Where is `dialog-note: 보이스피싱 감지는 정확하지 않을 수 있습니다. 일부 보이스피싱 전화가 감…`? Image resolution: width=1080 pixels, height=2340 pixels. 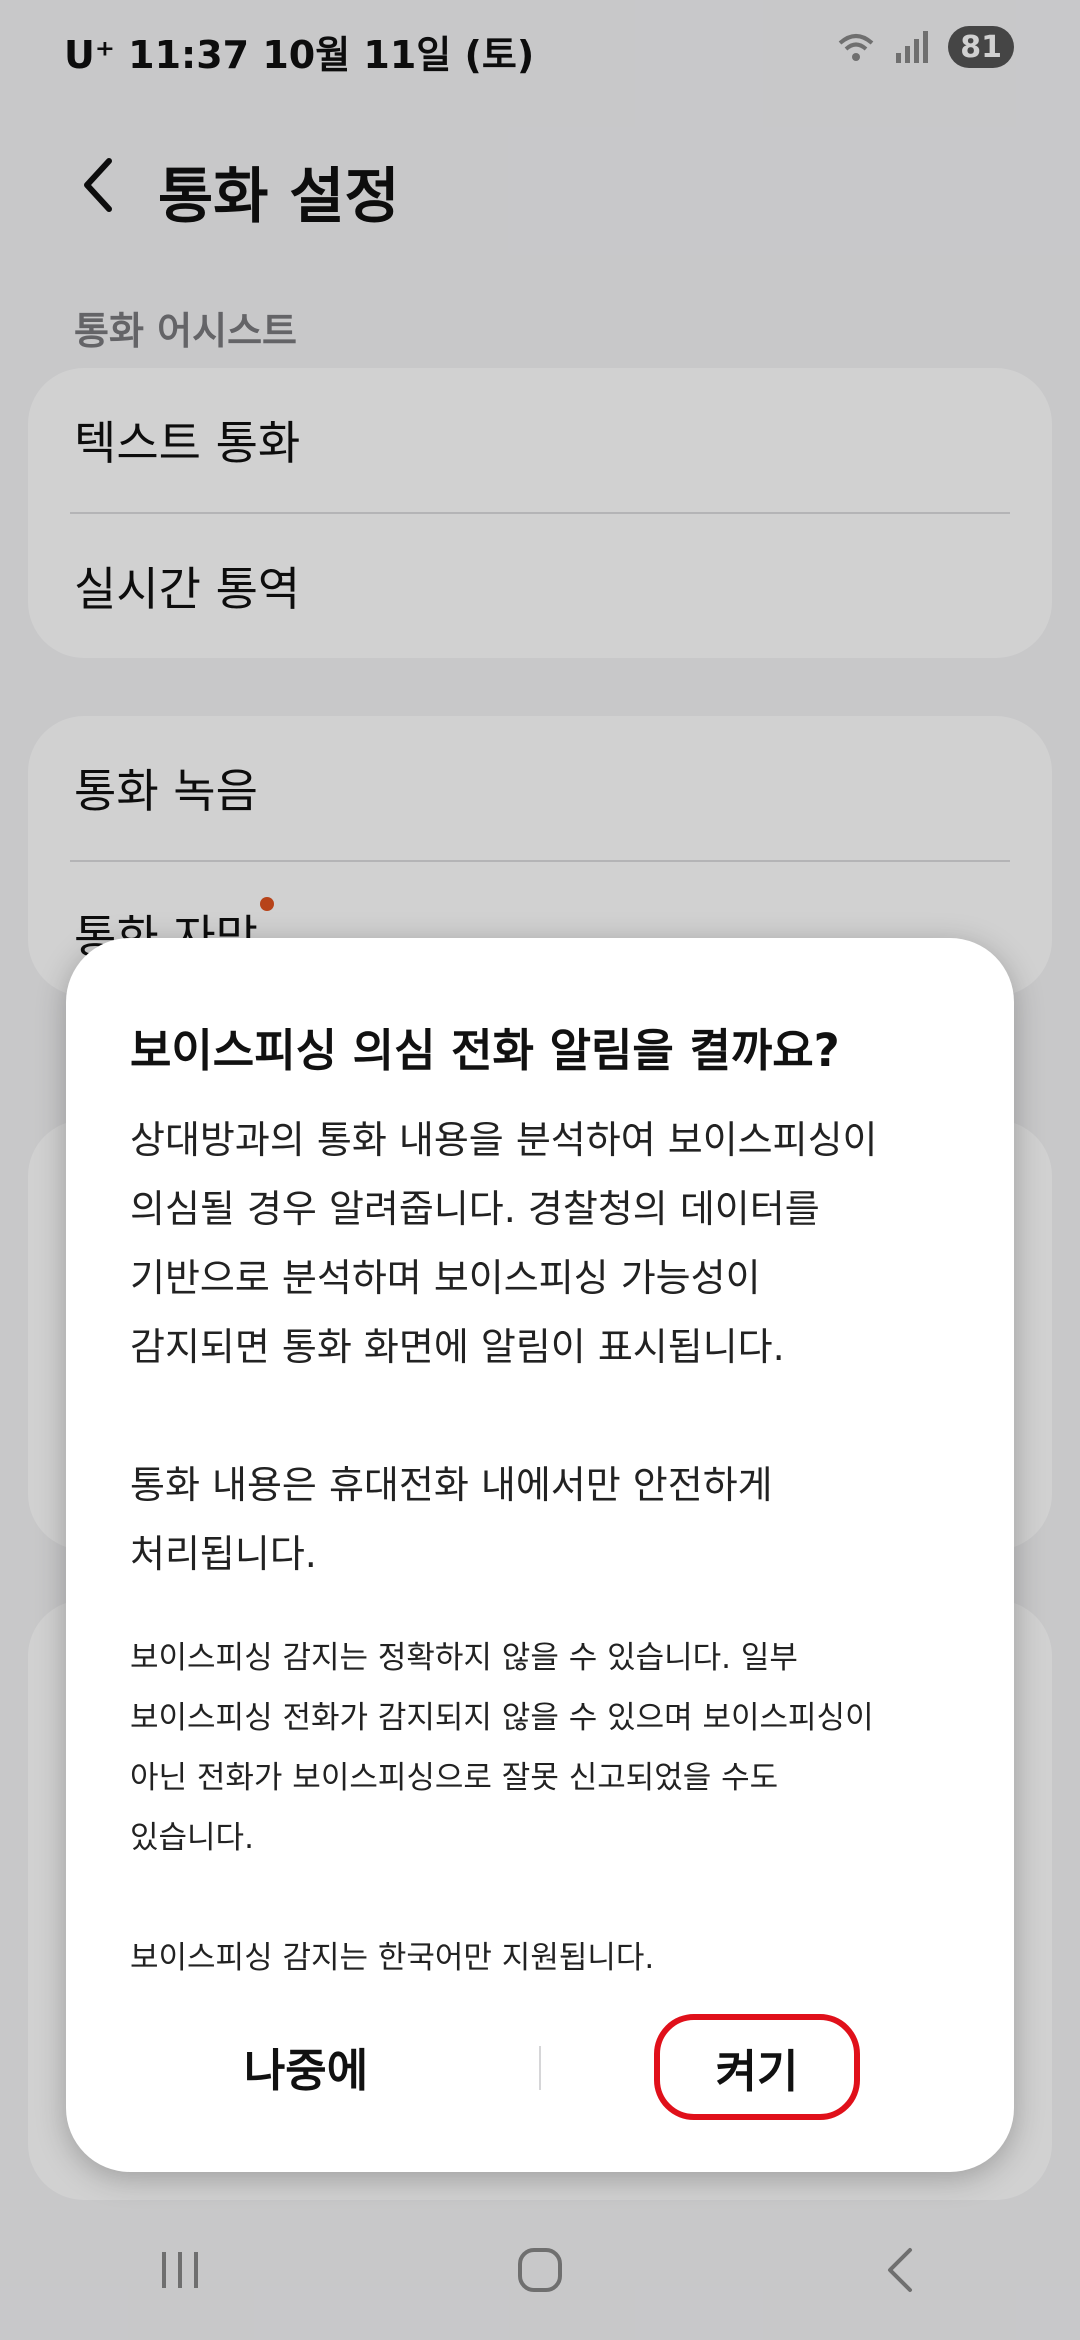 dialog-note: 보이스피싱 감지는 정확하지 않을 수 있습니다. 일부 보이스피싱 전화가 감… is located at coordinates (502, 1748).